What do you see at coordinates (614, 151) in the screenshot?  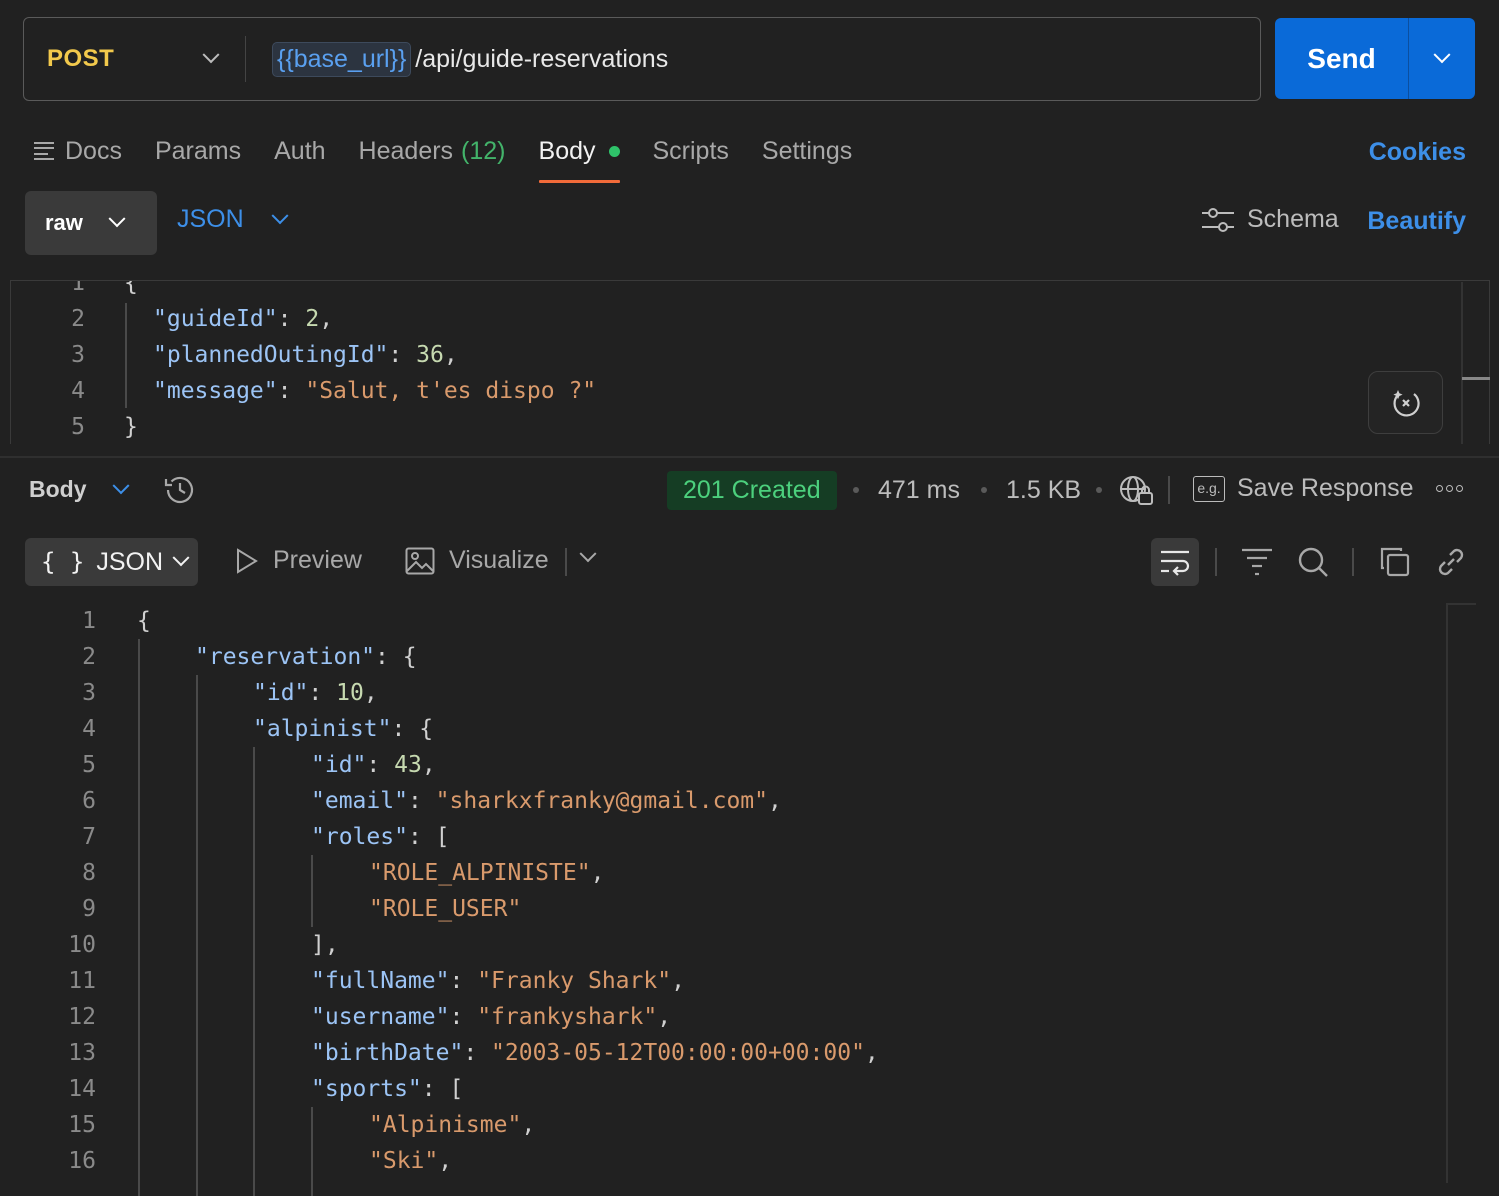 I see `body-modified-dot` at bounding box center [614, 151].